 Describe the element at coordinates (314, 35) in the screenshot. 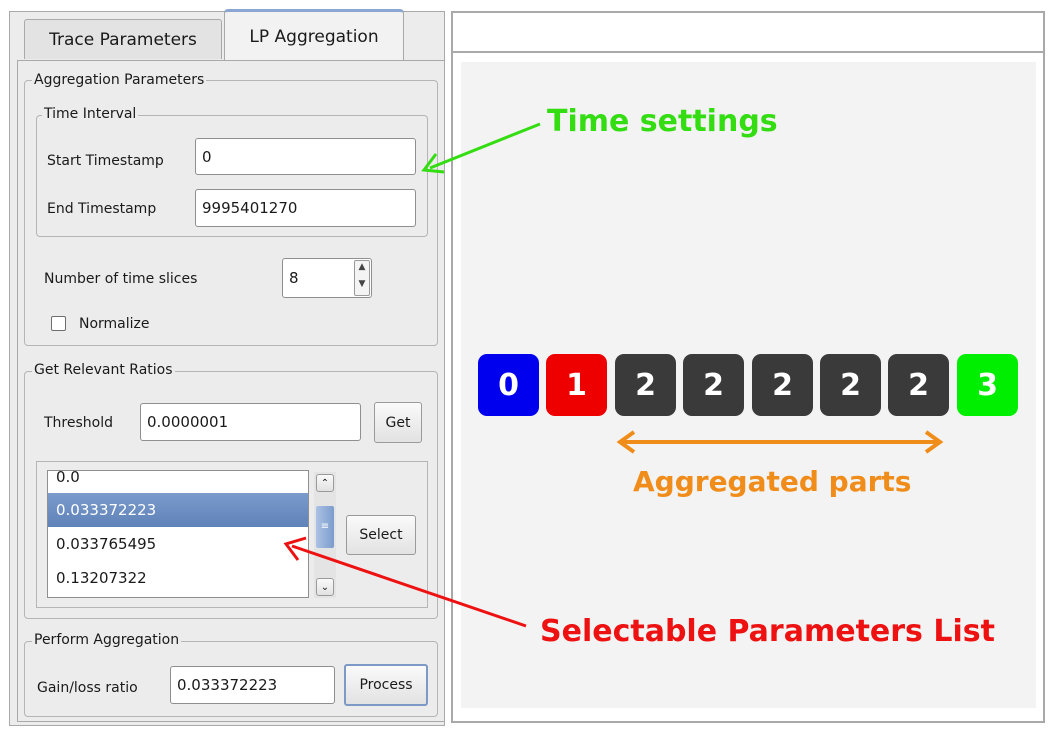

I see `tab-lp-aggregation: LP Aggregation` at that location.